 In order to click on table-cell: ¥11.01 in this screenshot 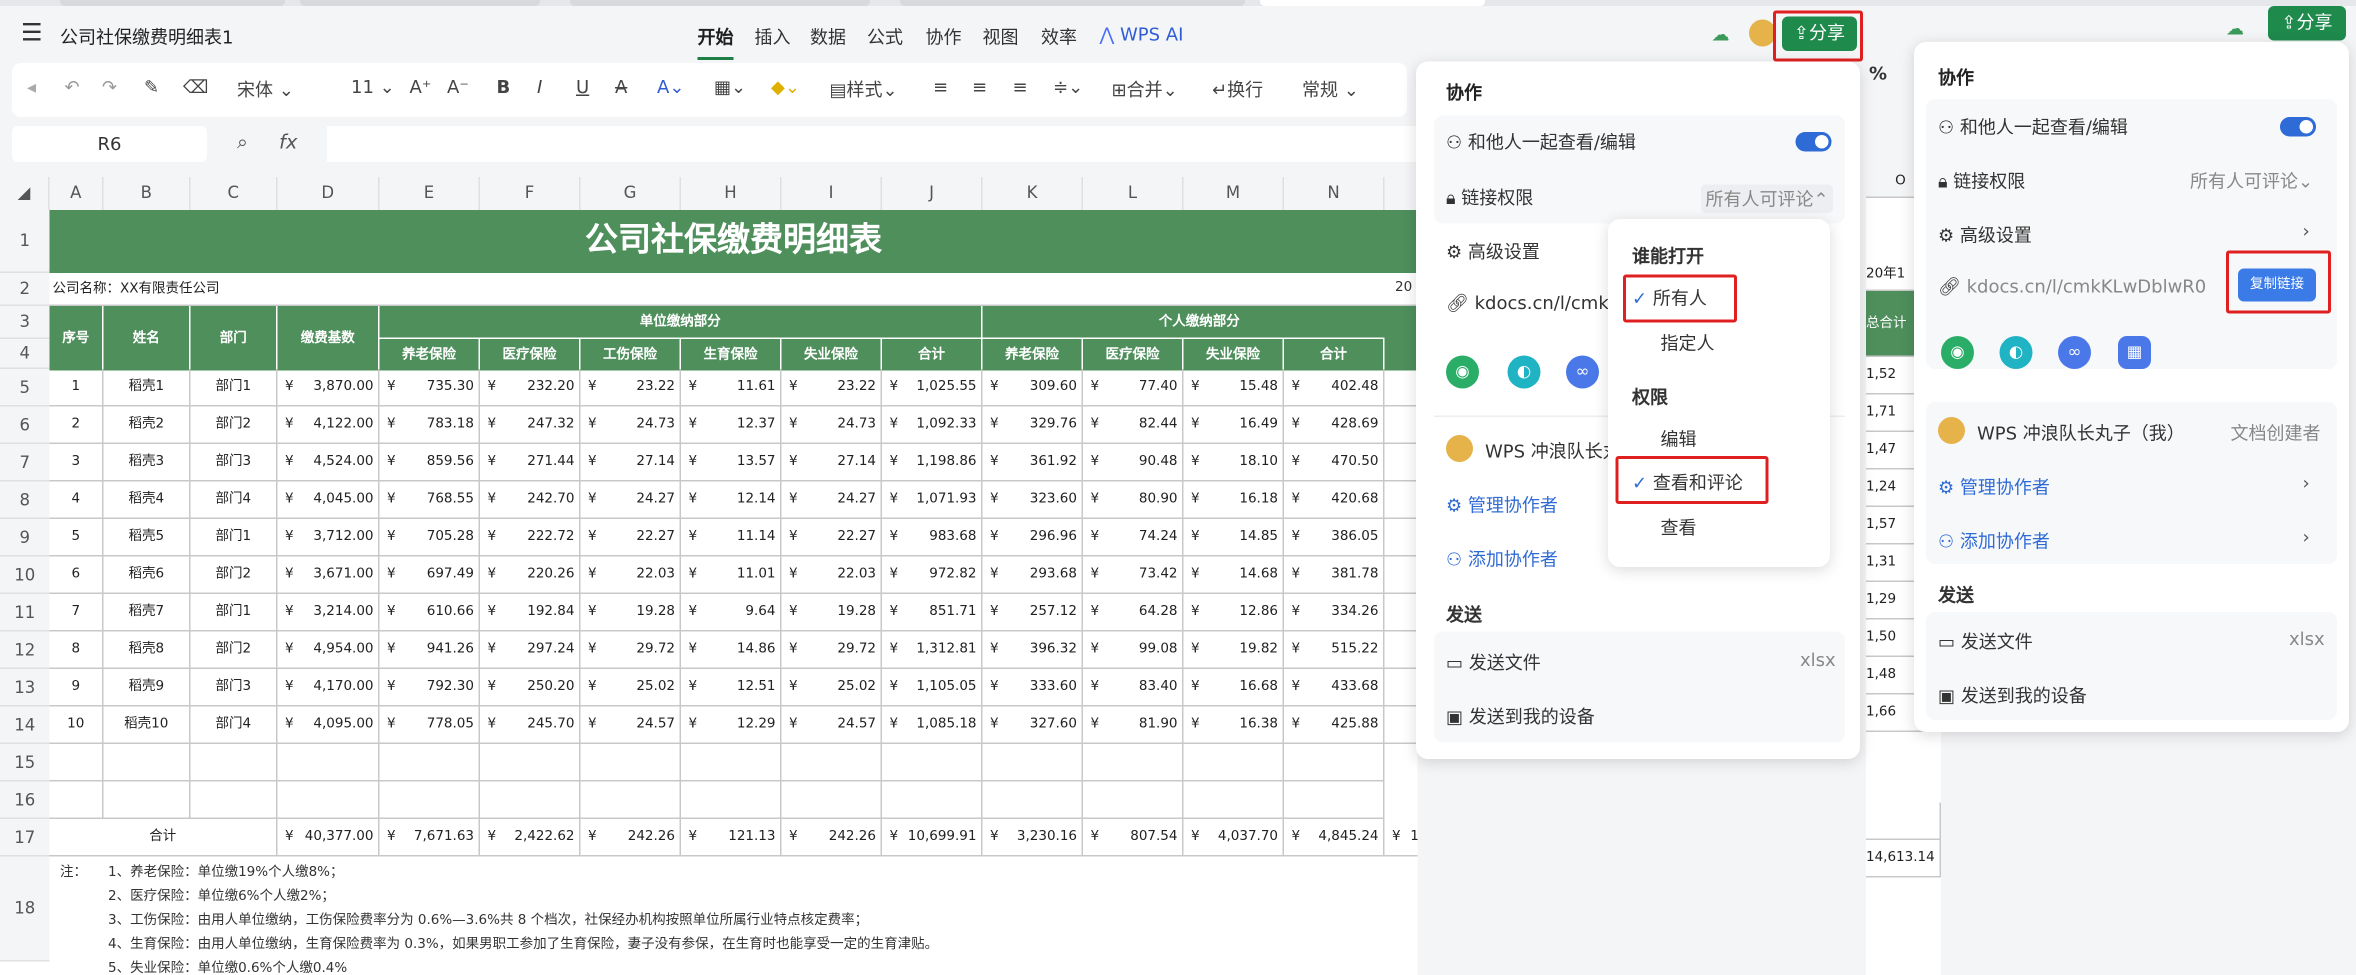, I will do `click(731, 575)`.